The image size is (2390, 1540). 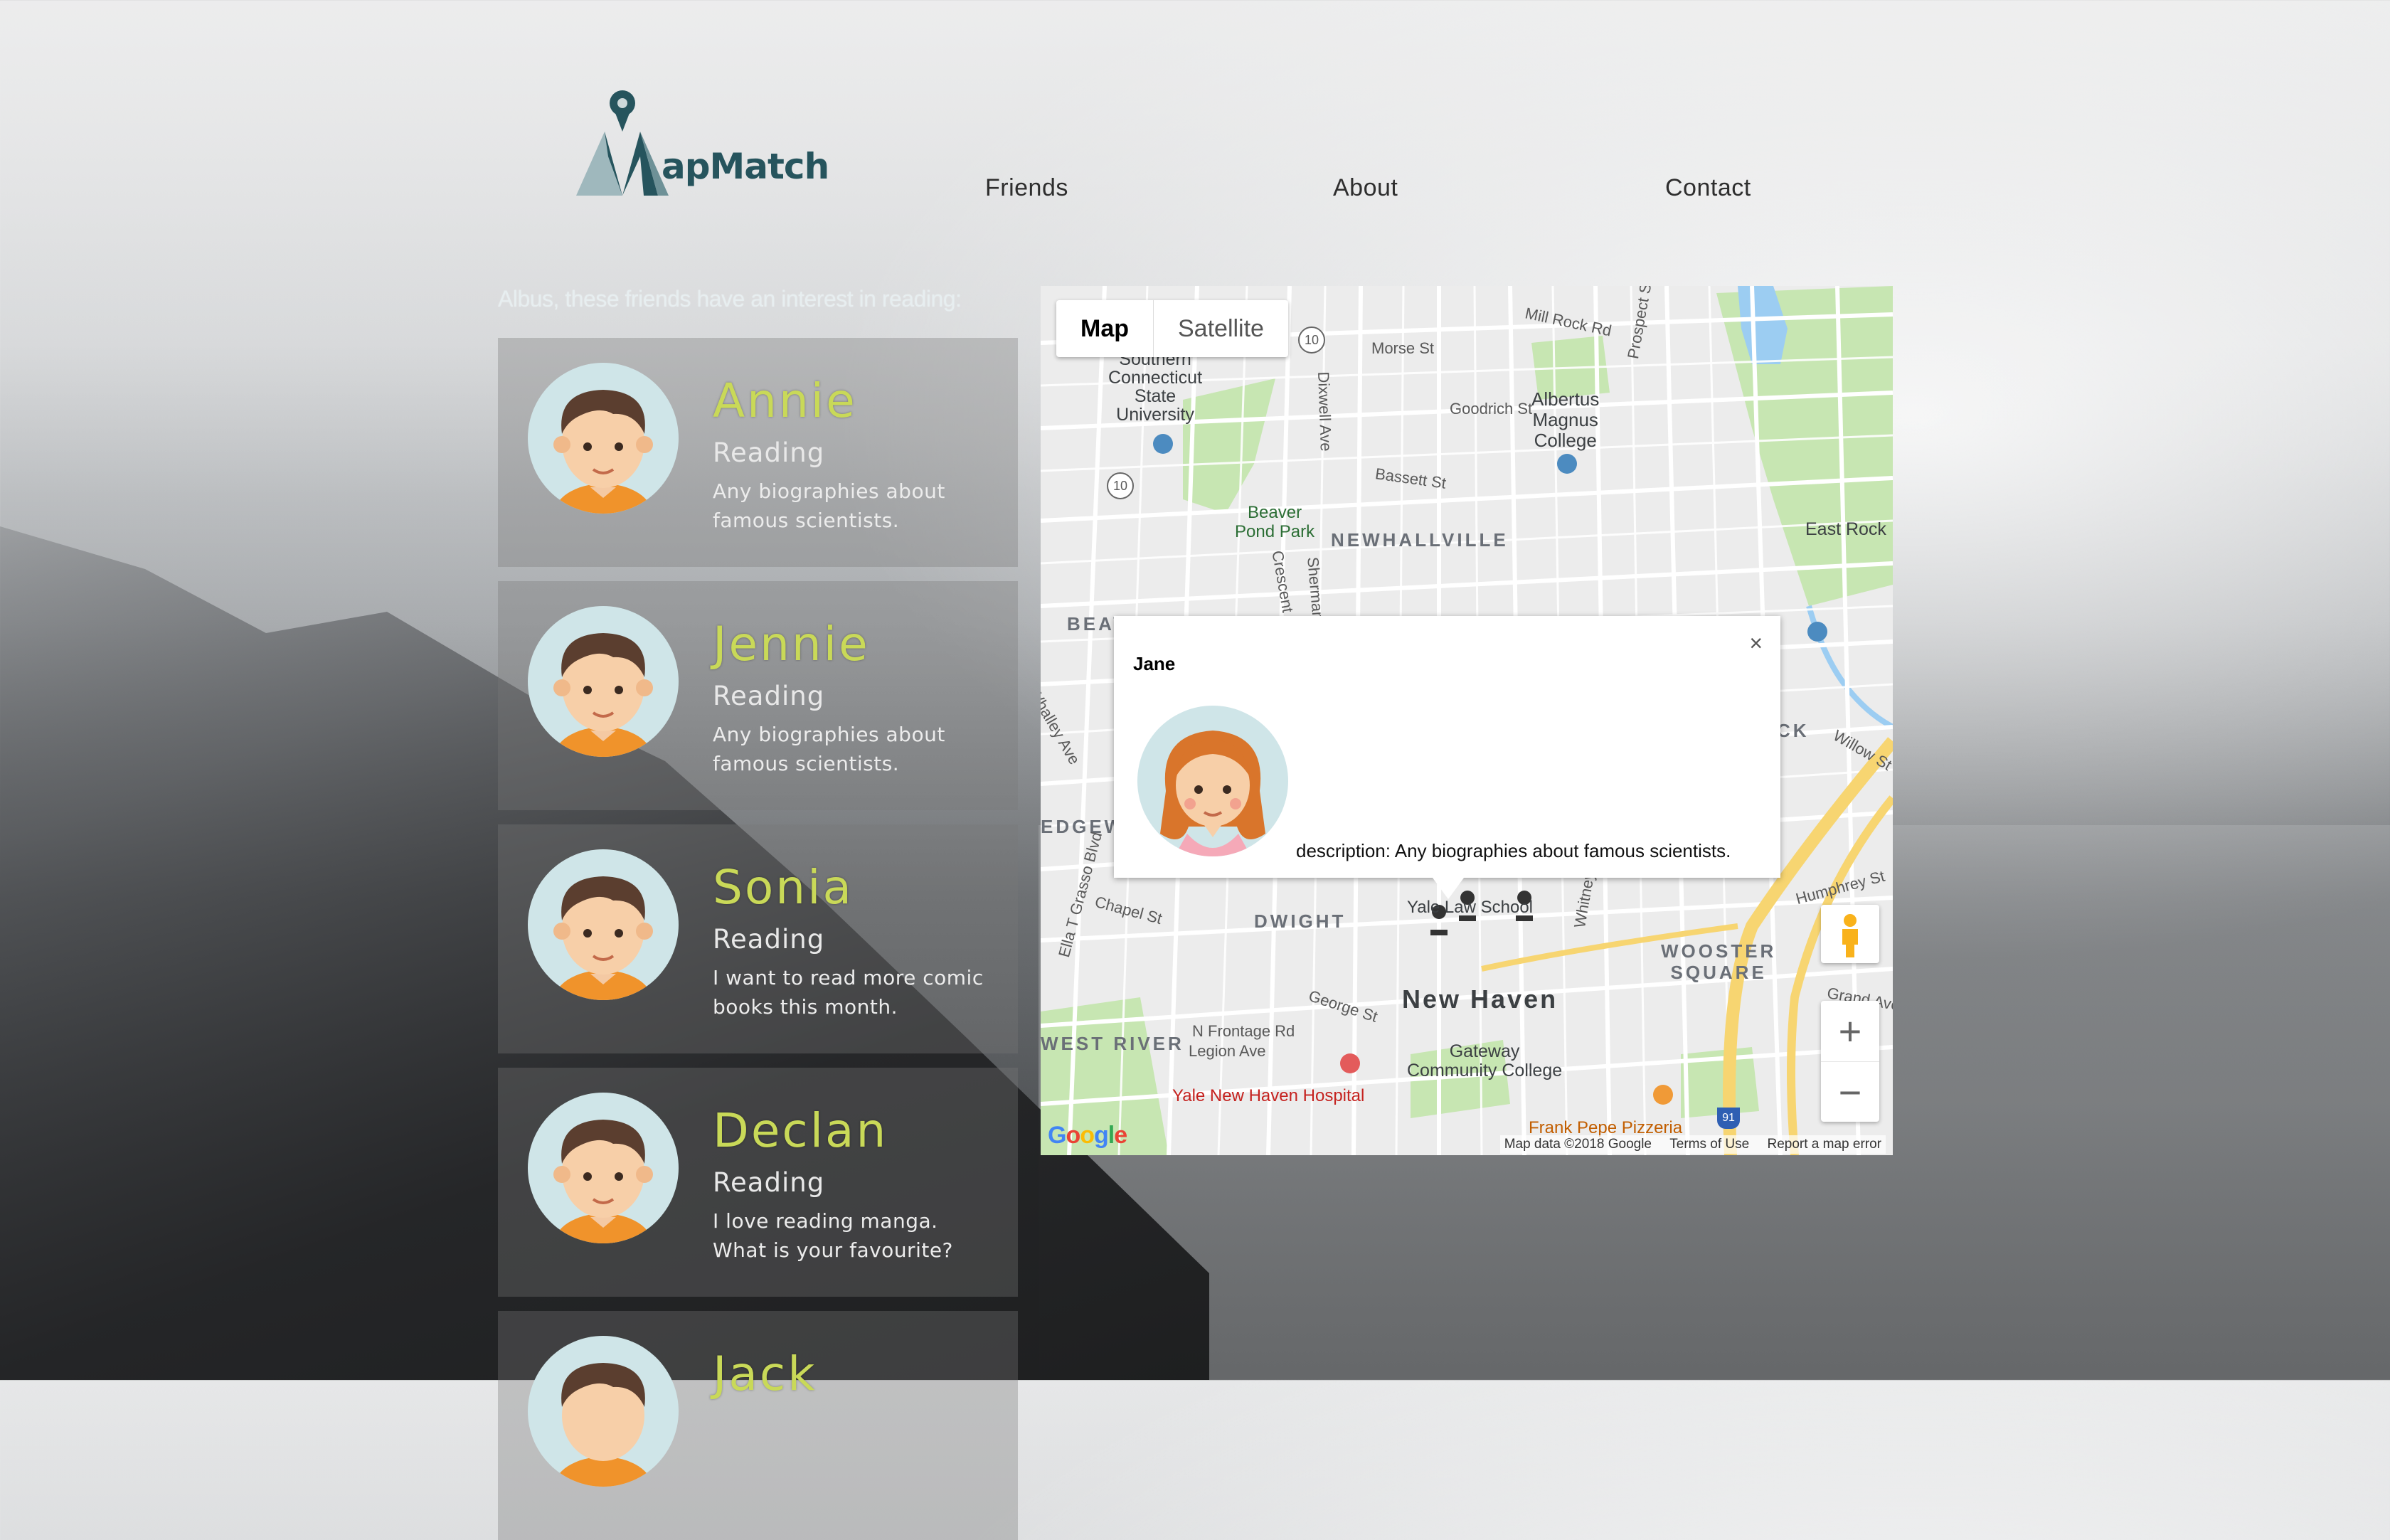 I want to click on nav-contact: Contact, so click(x=1708, y=188).